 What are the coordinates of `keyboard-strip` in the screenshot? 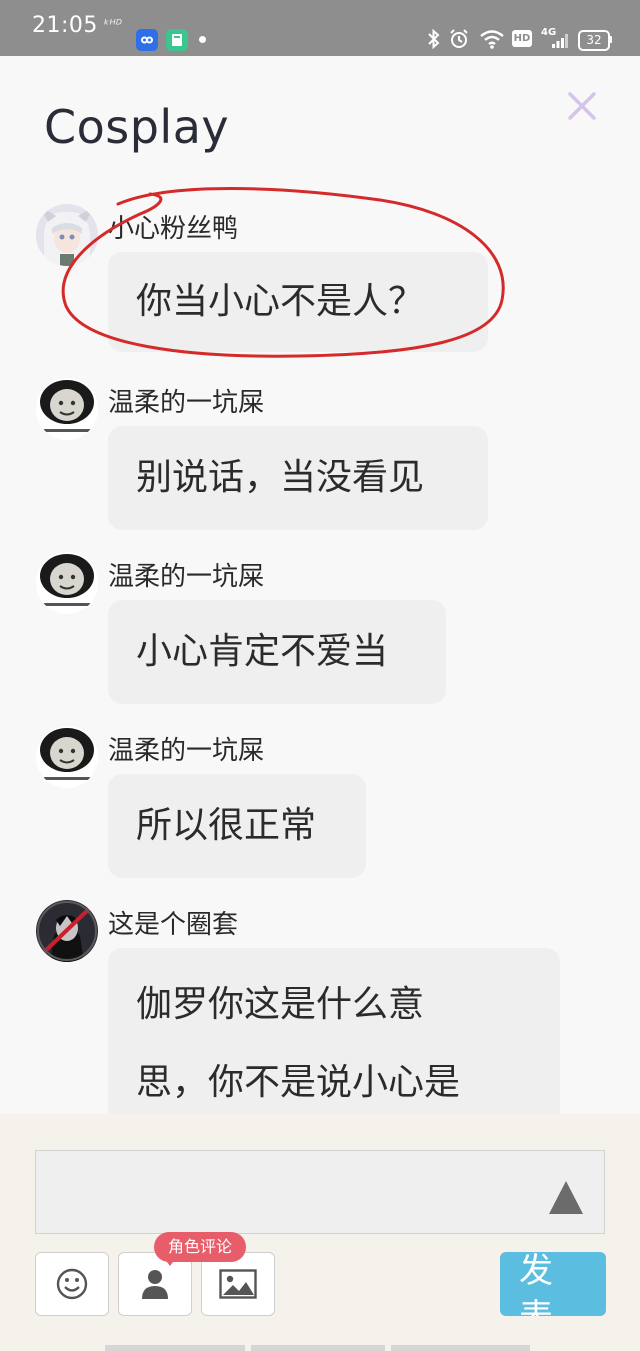 It's located at (317, 1348).